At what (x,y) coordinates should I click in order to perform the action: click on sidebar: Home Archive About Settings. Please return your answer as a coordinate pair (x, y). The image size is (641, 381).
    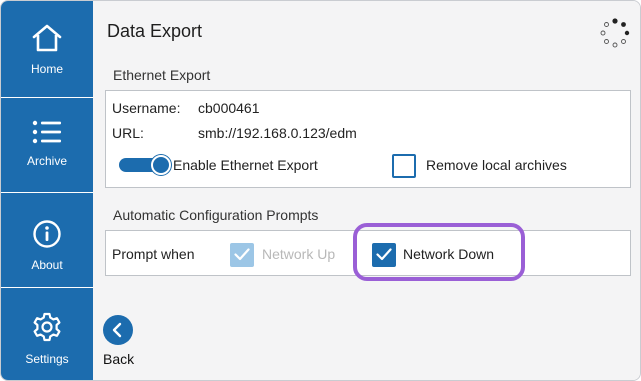
    Looking at the image, I should click on (47, 190).